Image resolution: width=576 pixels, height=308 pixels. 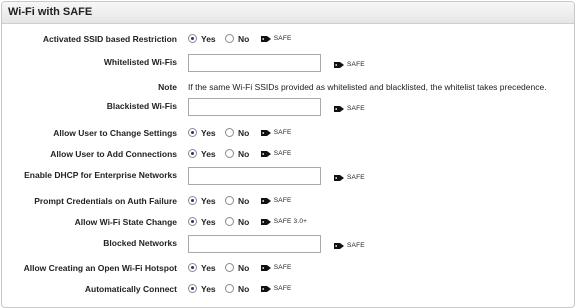 What do you see at coordinates (192, 201) in the screenshot?
I see `prompt-creds-yes-radio` at bounding box center [192, 201].